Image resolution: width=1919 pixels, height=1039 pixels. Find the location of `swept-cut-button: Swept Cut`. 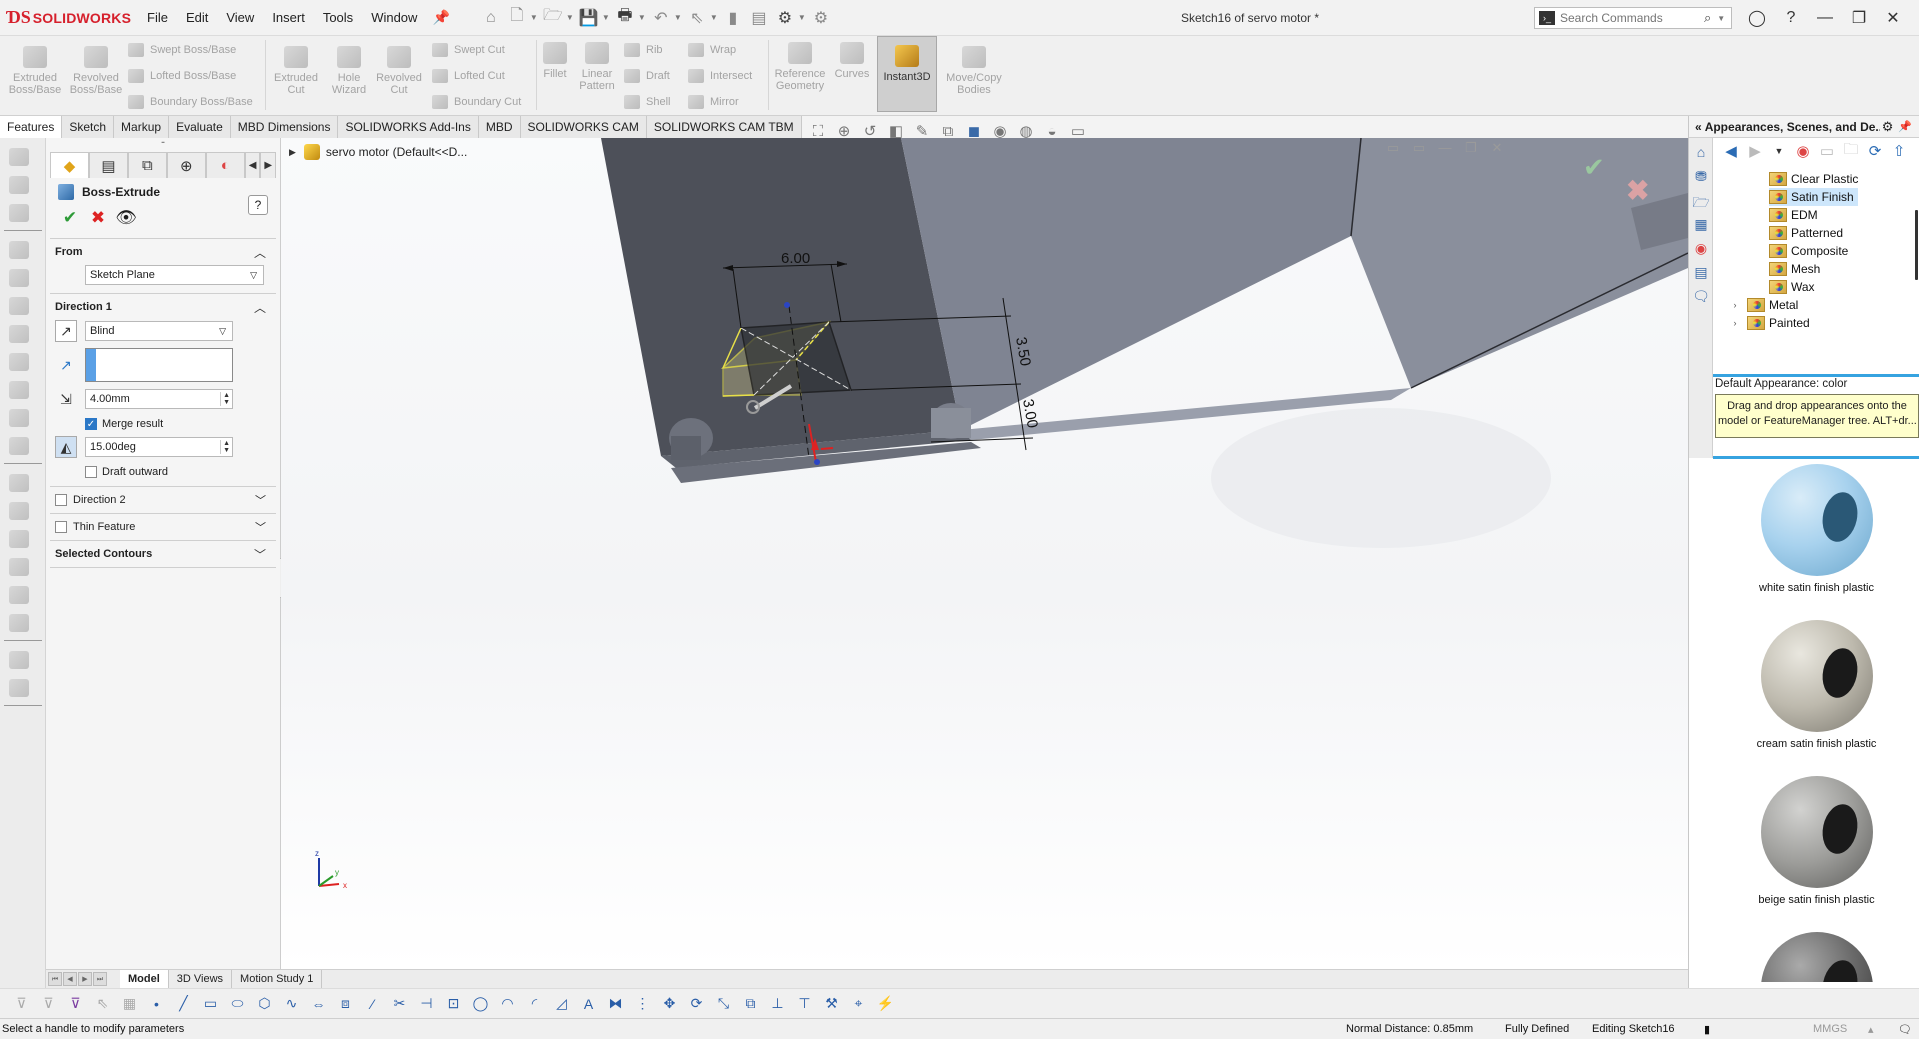

swept-cut-button: Swept Cut is located at coordinates (468, 50).